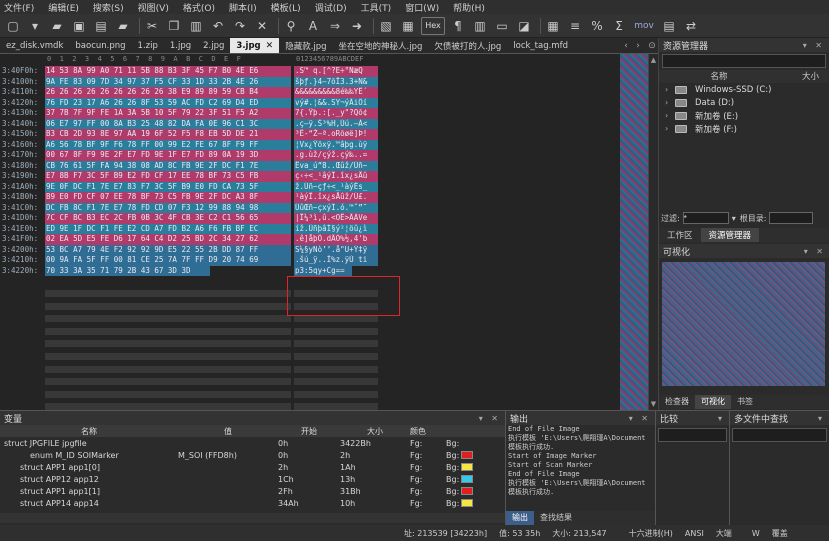  What do you see at coordinates (467, 45) in the screenshot?
I see `file-tab: 欠债被打的人.jpg` at bounding box center [467, 45].